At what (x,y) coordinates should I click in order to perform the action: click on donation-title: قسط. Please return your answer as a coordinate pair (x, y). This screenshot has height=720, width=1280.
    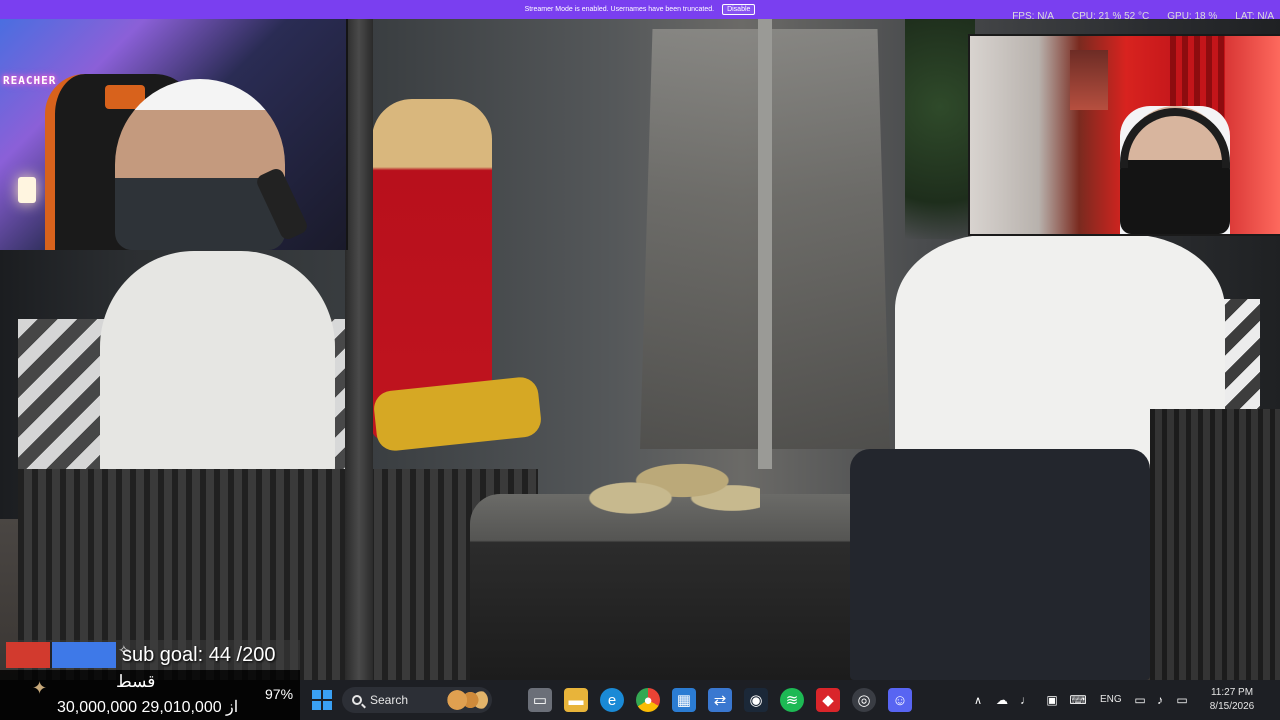
    Looking at the image, I should click on (136, 681).